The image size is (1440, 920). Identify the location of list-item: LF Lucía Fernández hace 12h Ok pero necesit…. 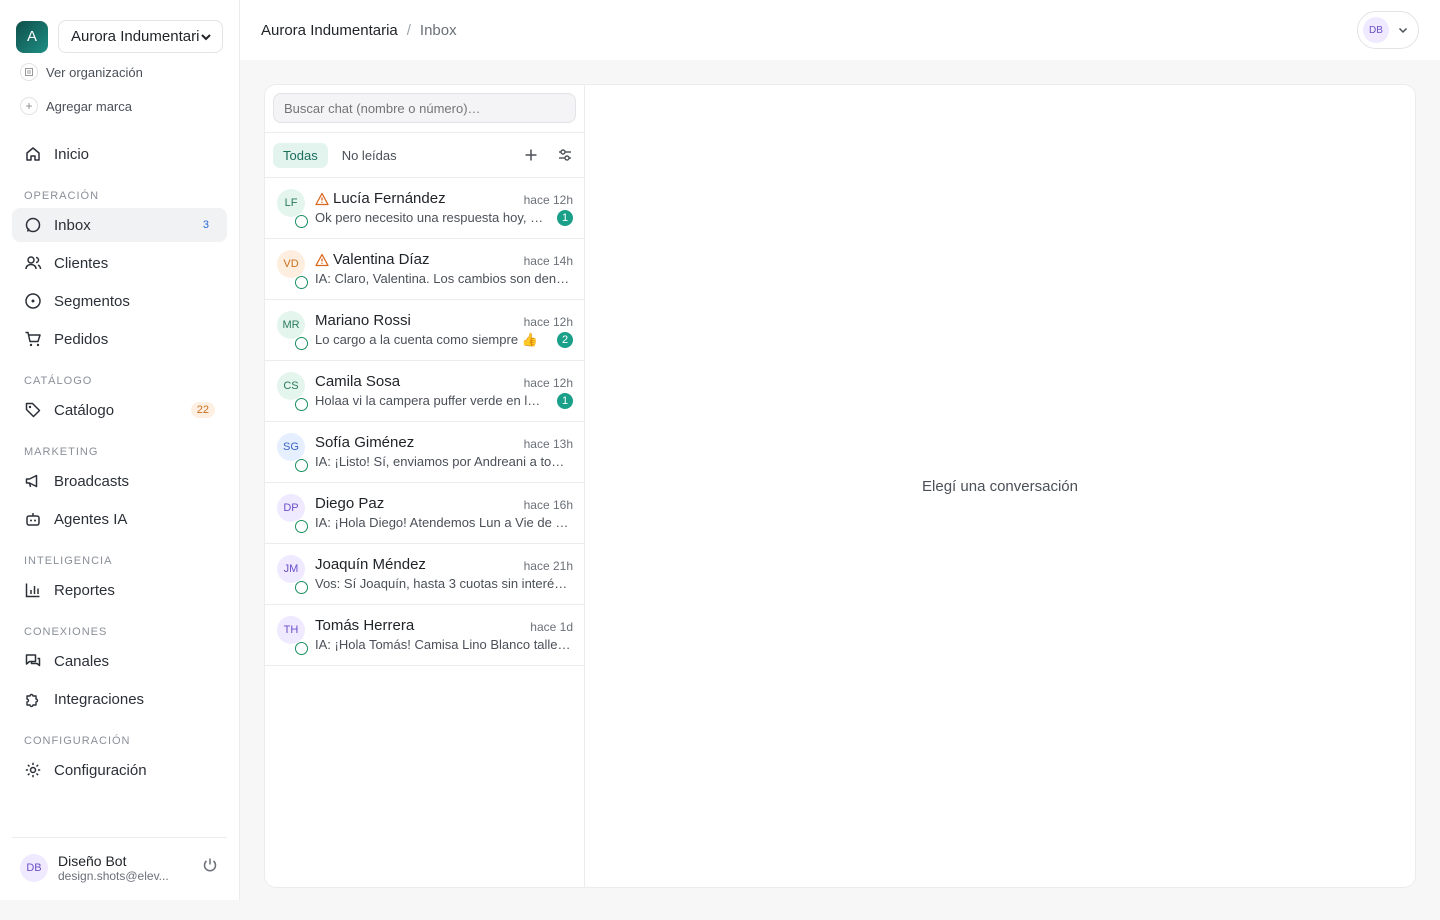
(425, 208).